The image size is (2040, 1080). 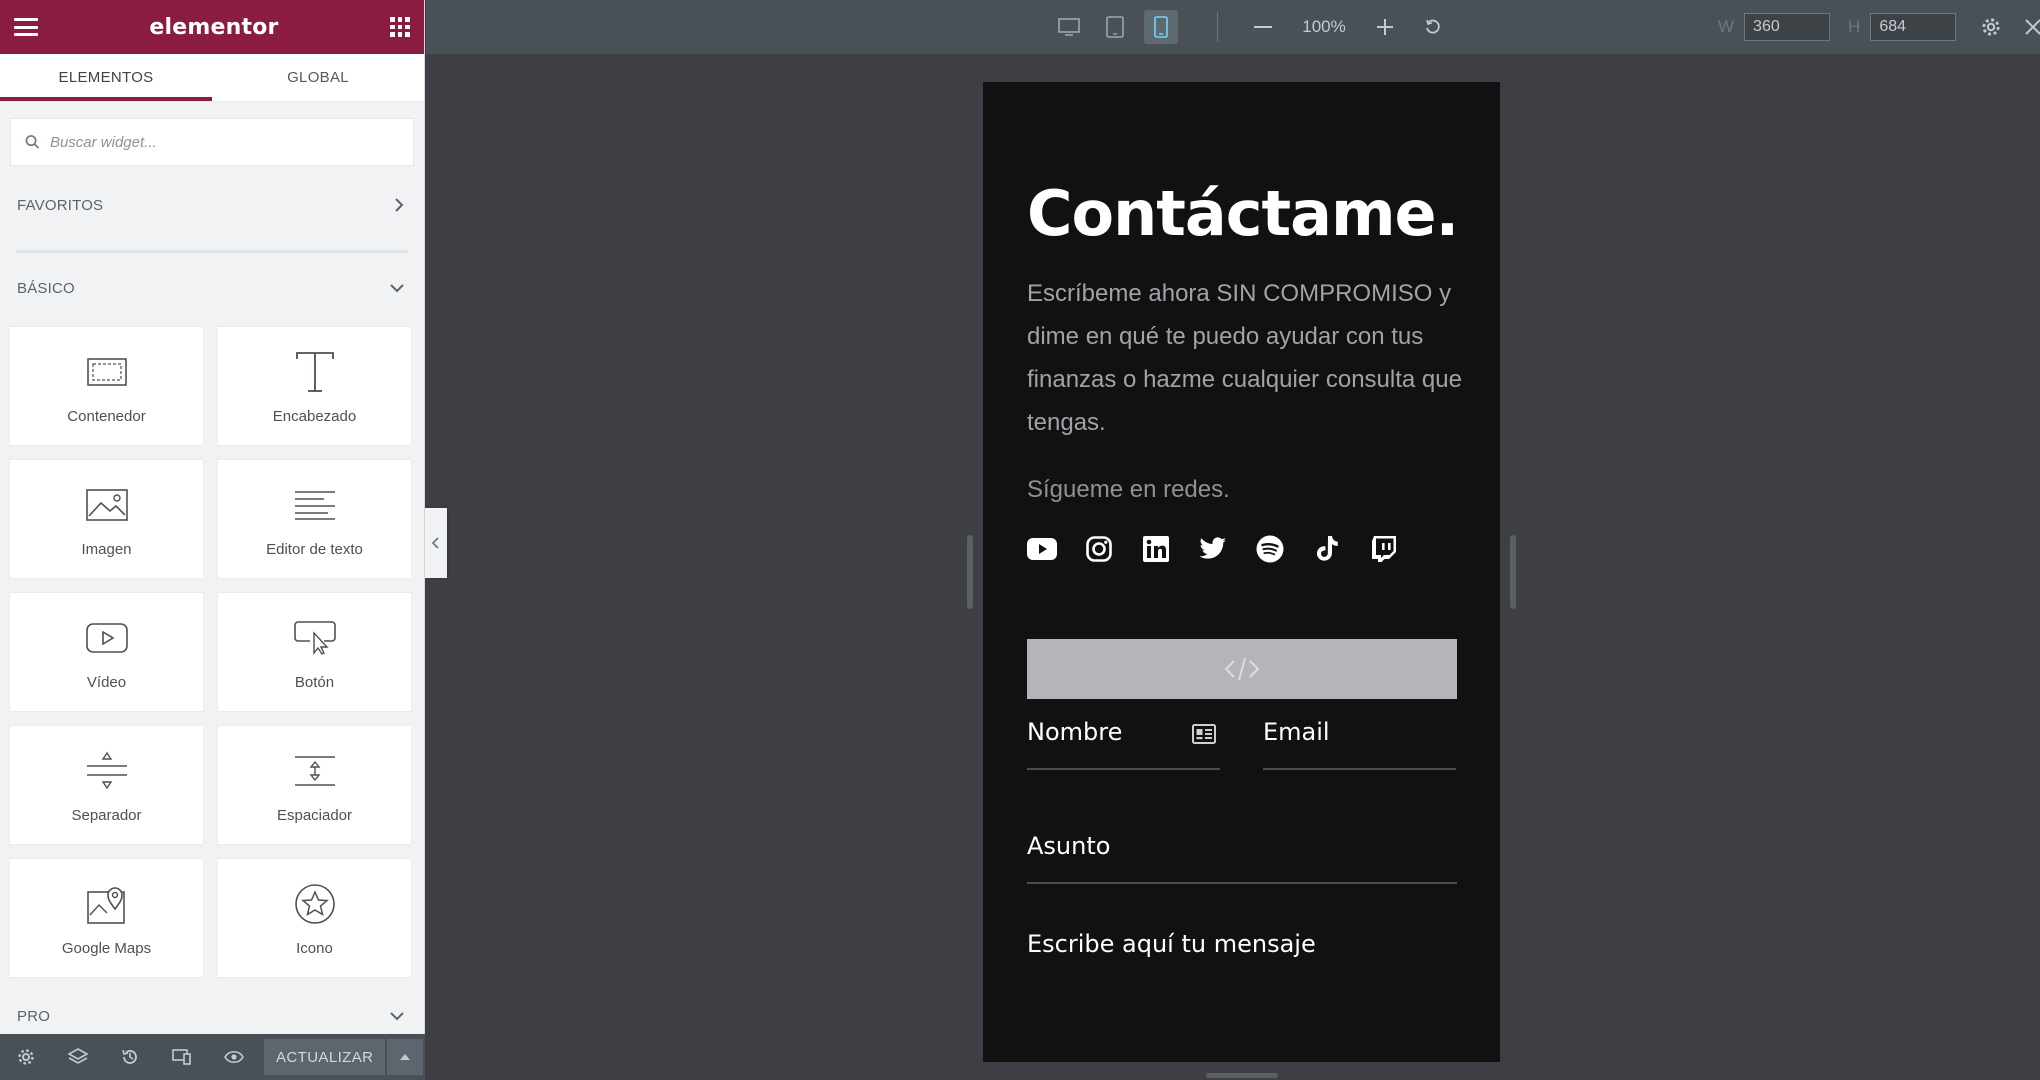 What do you see at coordinates (436, 543) in the screenshot?
I see `collapse-sidebar-button` at bounding box center [436, 543].